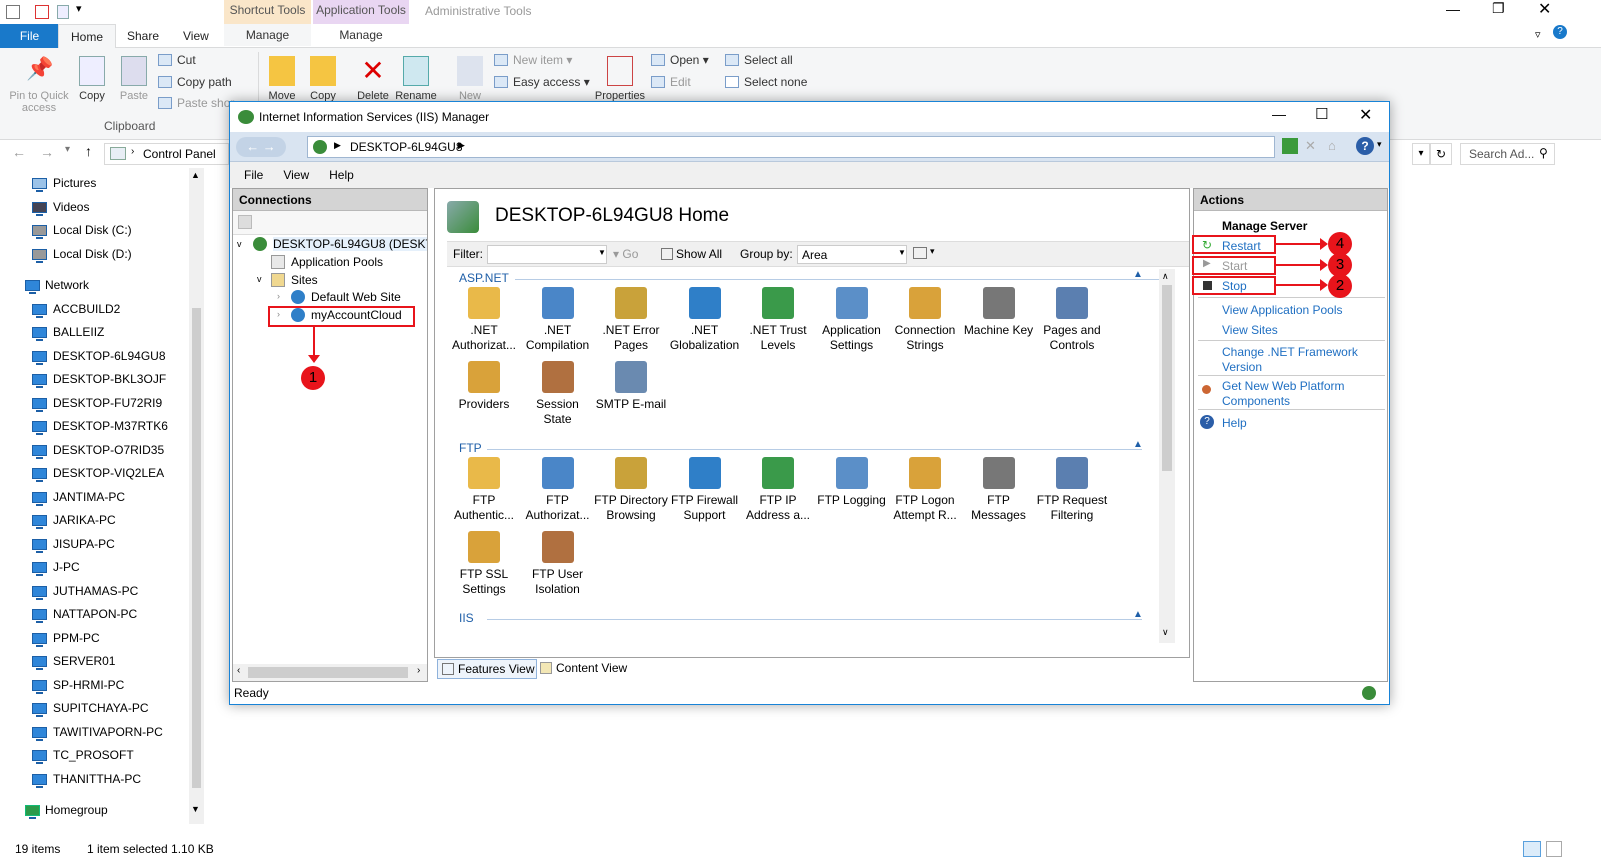 Image resolution: width=1601 pixels, height=860 pixels. Describe the element at coordinates (1321, 114) in the screenshot. I see `iis-maximize-button: ☐` at that location.